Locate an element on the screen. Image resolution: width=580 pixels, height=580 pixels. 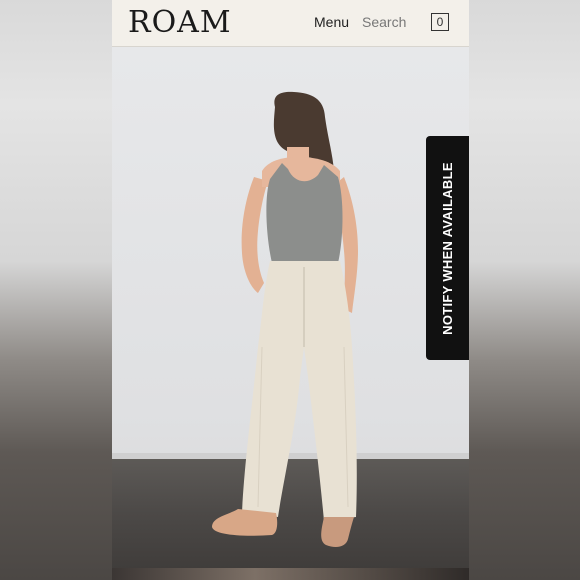
menu-link: Menu is located at coordinates (331, 22).